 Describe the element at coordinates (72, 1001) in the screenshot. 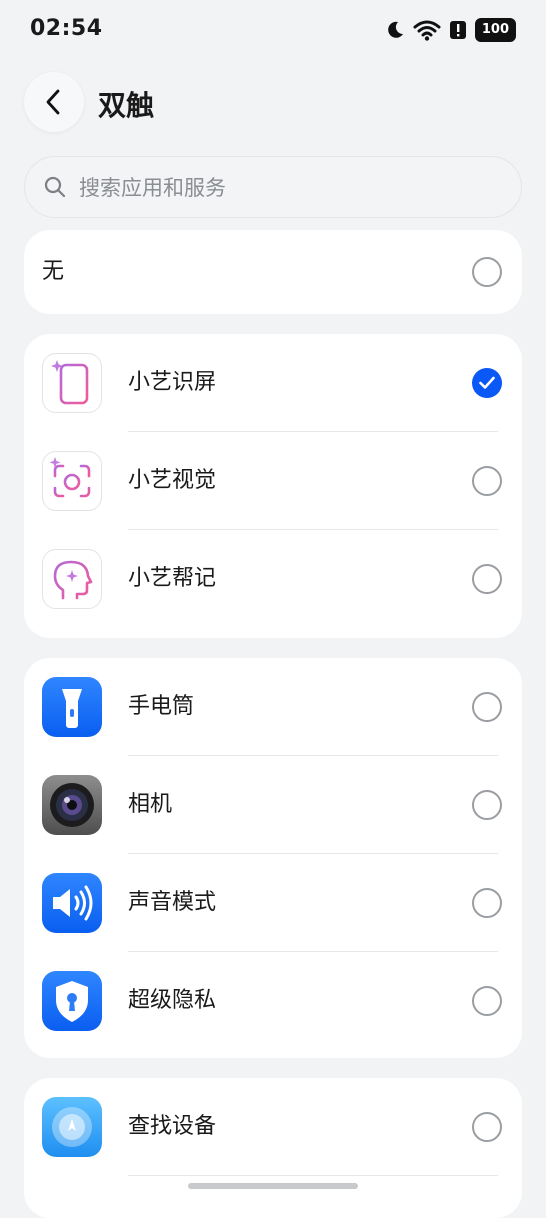

I see `privacy-shield-icon` at that location.